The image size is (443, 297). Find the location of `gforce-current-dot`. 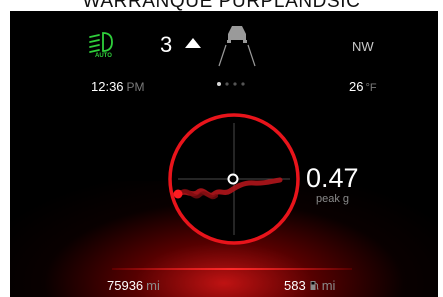

gforce-current-dot is located at coordinates (233, 179).